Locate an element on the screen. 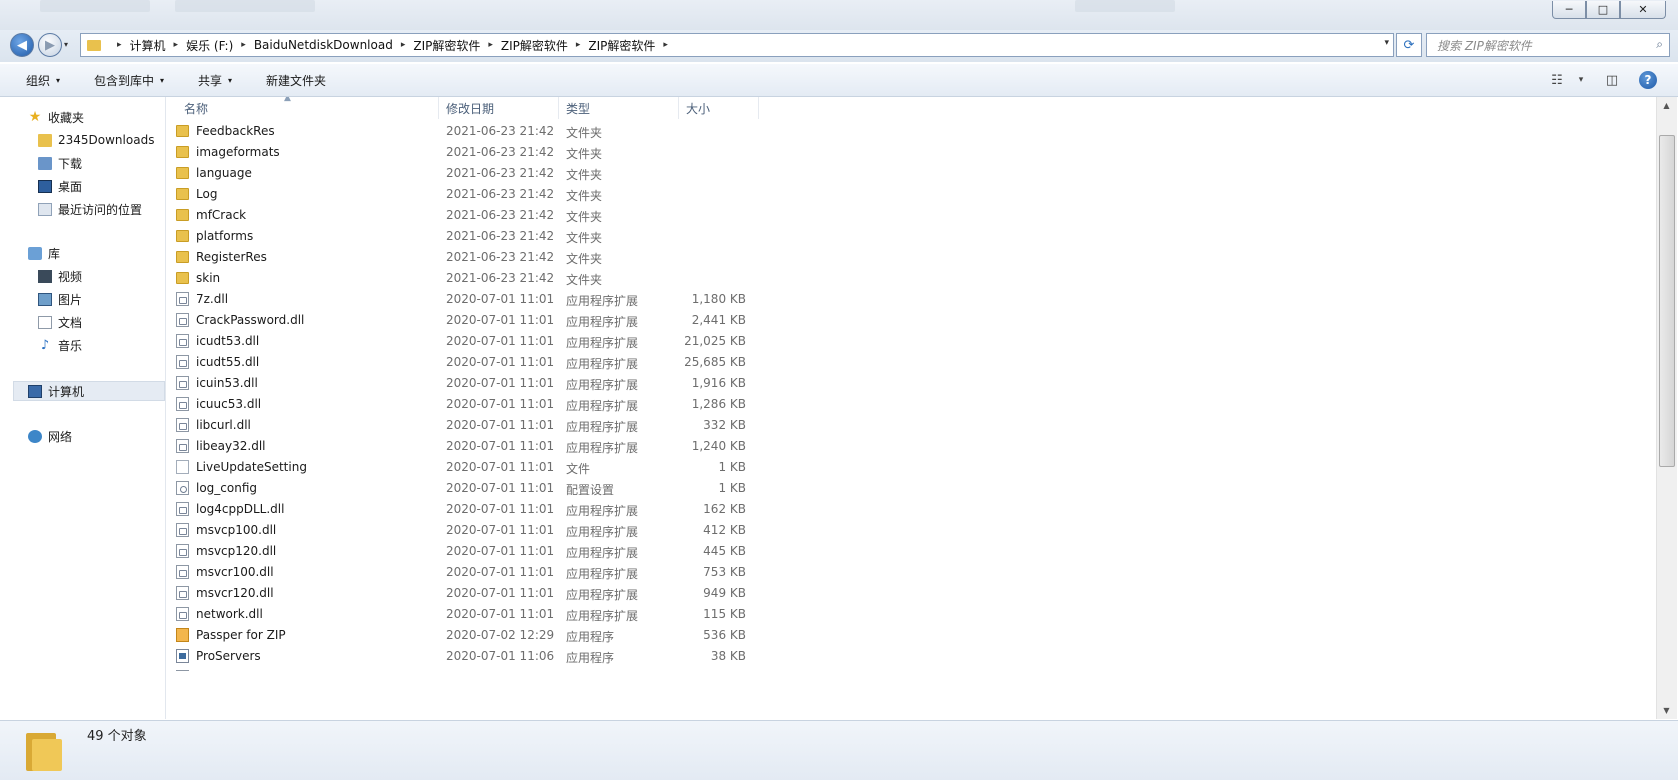 The width and height of the screenshot is (1678, 780). sidebar-item-label: 文档 is located at coordinates (70, 322).